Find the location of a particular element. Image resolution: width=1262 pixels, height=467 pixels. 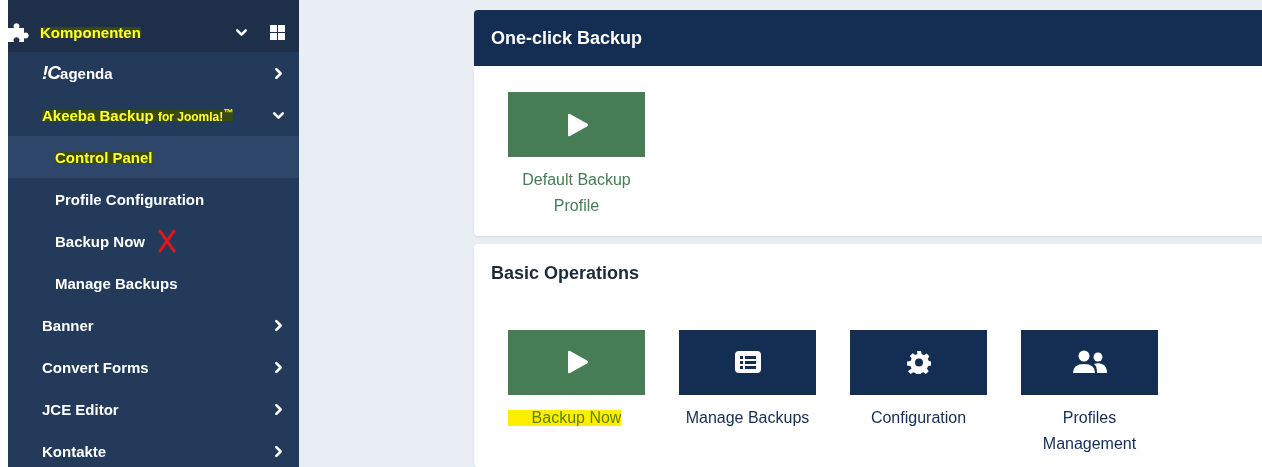

gear-icon is located at coordinates (918, 362).